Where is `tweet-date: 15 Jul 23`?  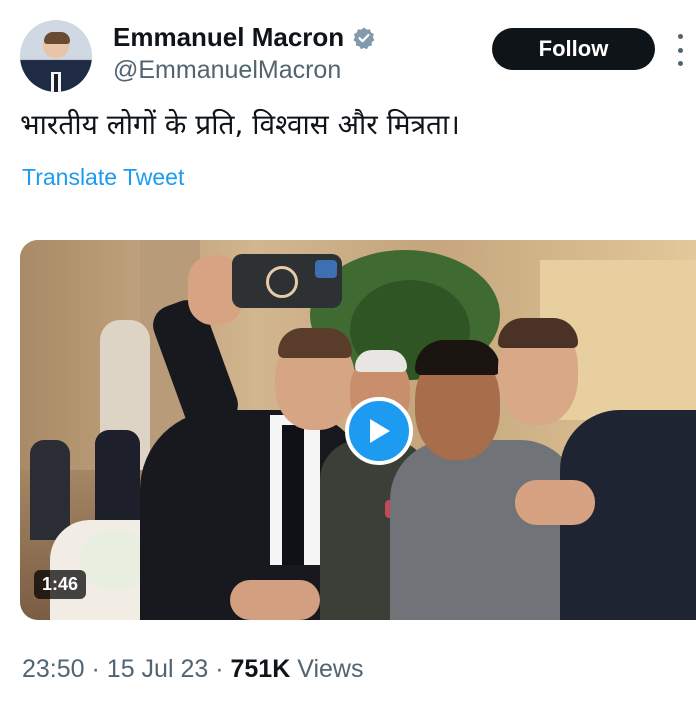
tweet-date: 15 Jul 23 is located at coordinates (157, 669).